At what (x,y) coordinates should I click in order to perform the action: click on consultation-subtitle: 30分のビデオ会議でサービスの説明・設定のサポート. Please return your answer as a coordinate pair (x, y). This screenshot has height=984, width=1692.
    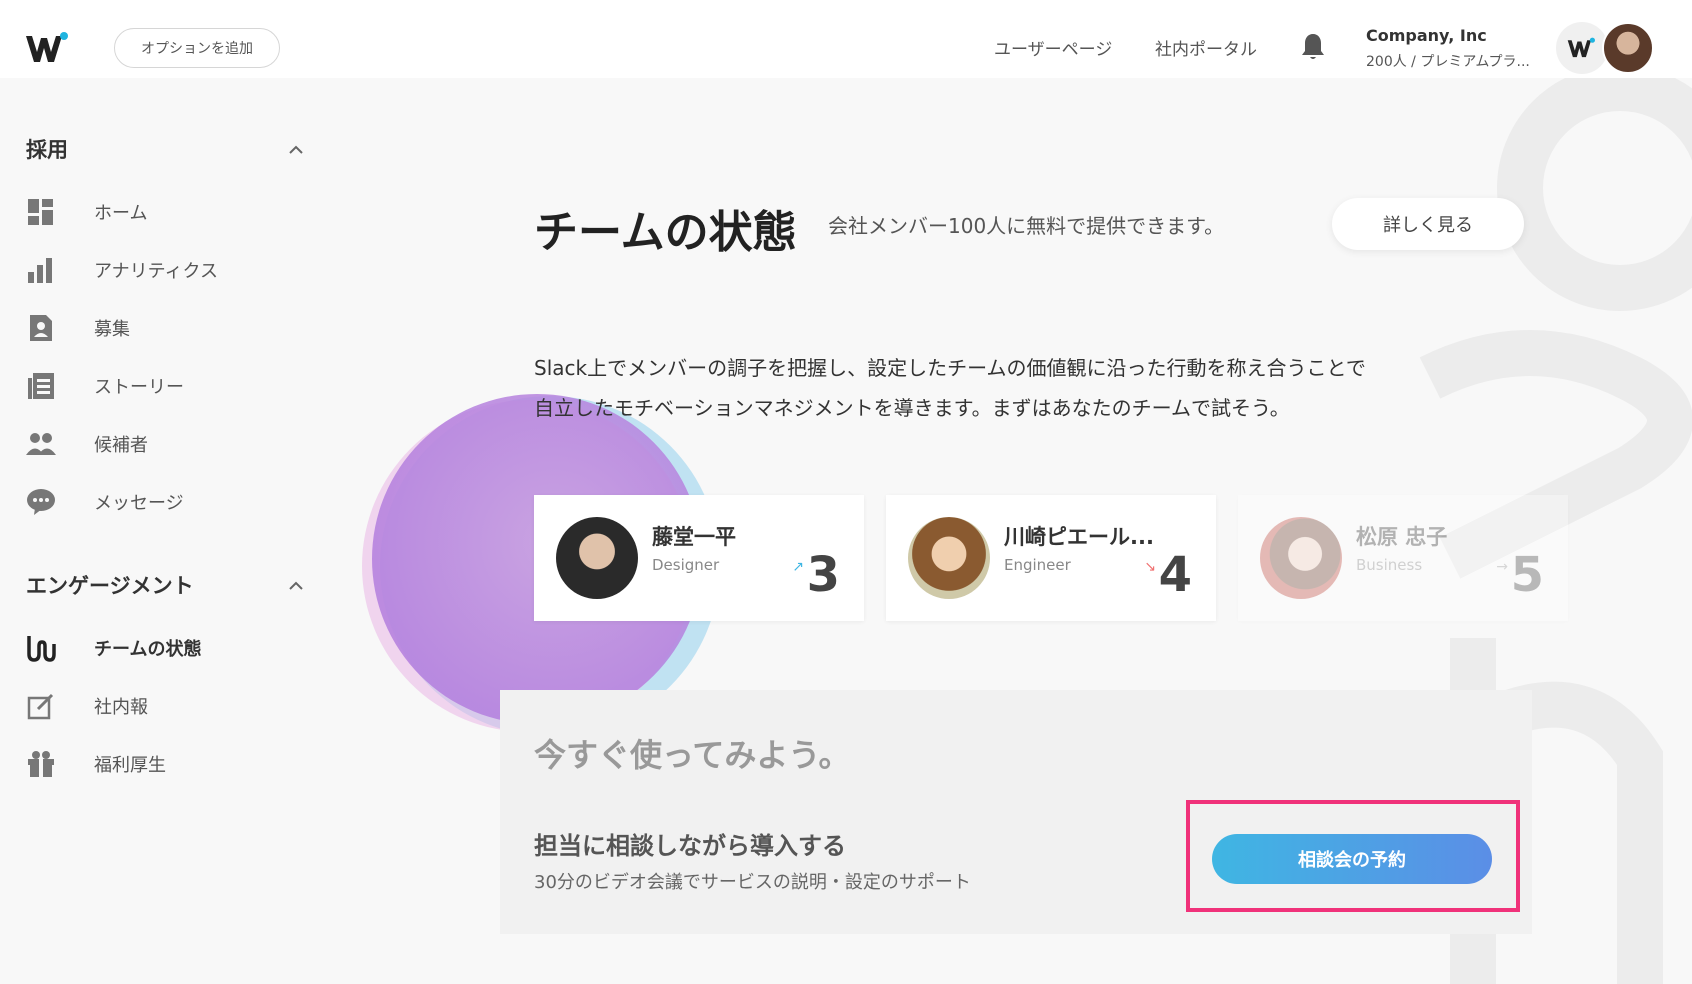
    Looking at the image, I should click on (752, 882).